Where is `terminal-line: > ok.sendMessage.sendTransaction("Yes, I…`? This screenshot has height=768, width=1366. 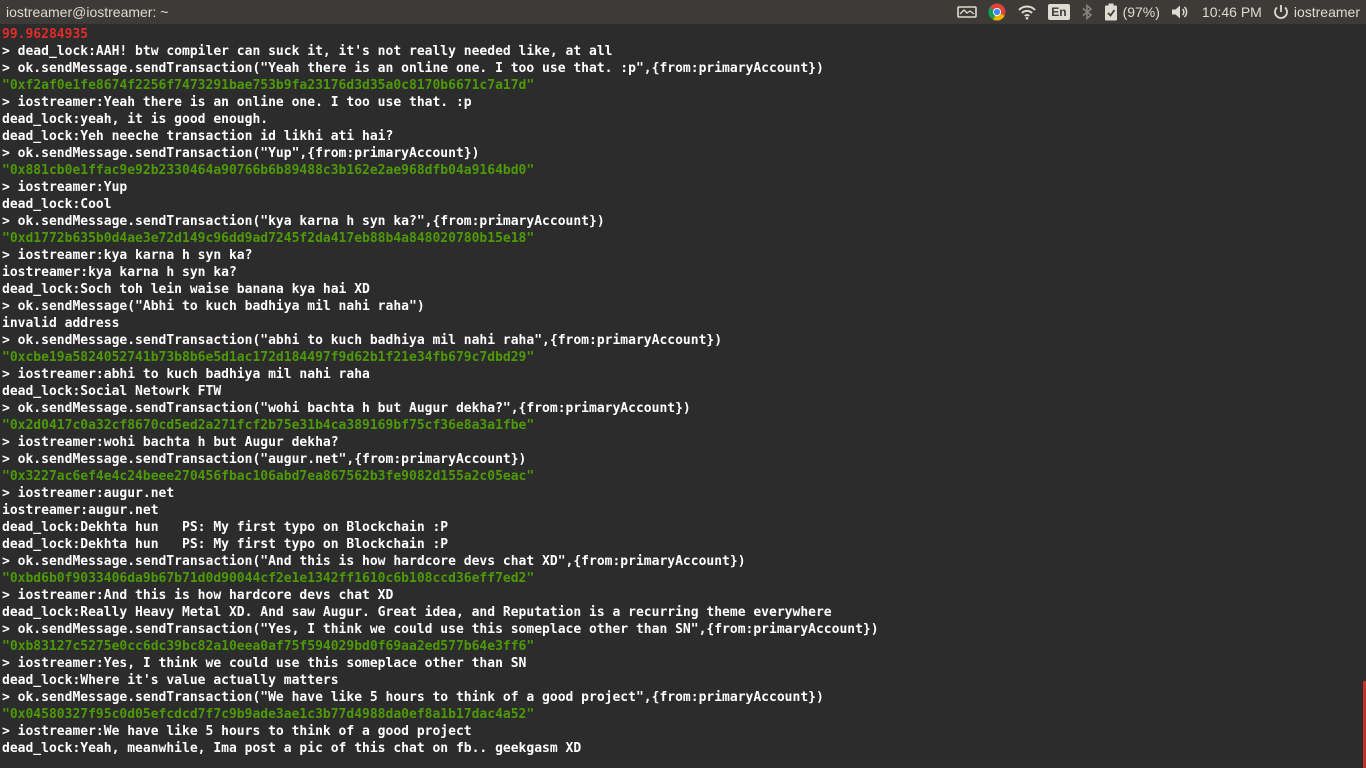
terminal-line: > ok.sendMessage.sendTransaction("Yes, I… is located at coordinates (440, 629).